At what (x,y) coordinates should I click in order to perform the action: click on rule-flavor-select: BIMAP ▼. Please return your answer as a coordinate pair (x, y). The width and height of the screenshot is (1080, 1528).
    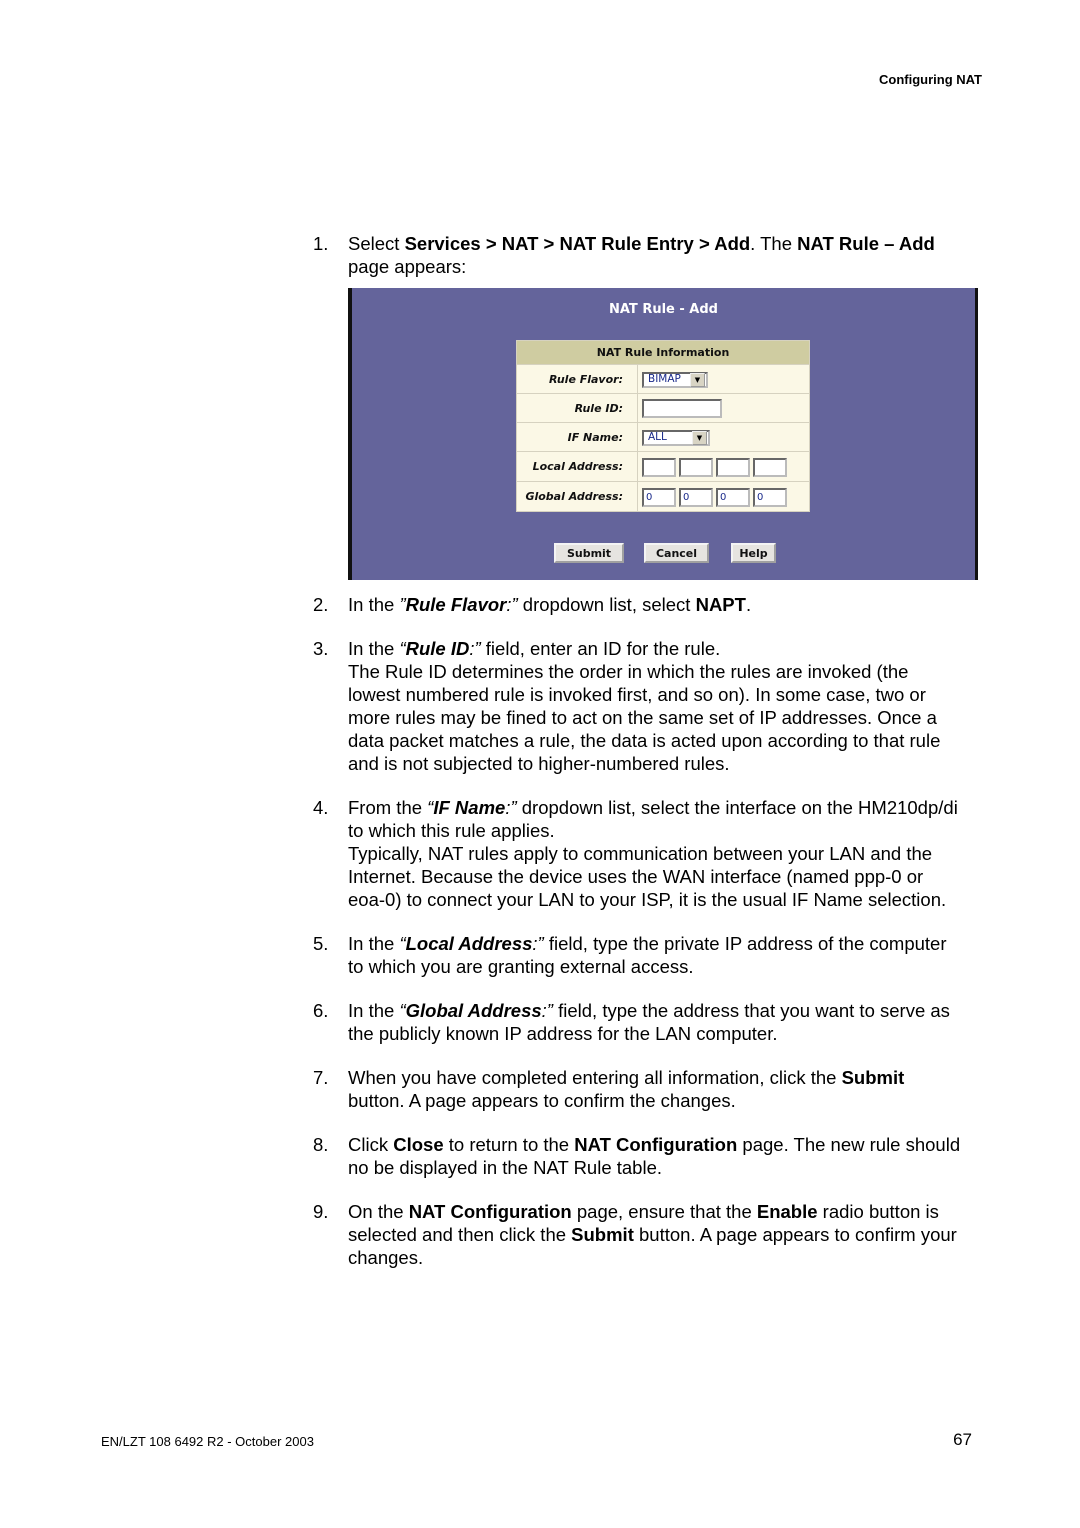
    Looking at the image, I should click on (675, 379).